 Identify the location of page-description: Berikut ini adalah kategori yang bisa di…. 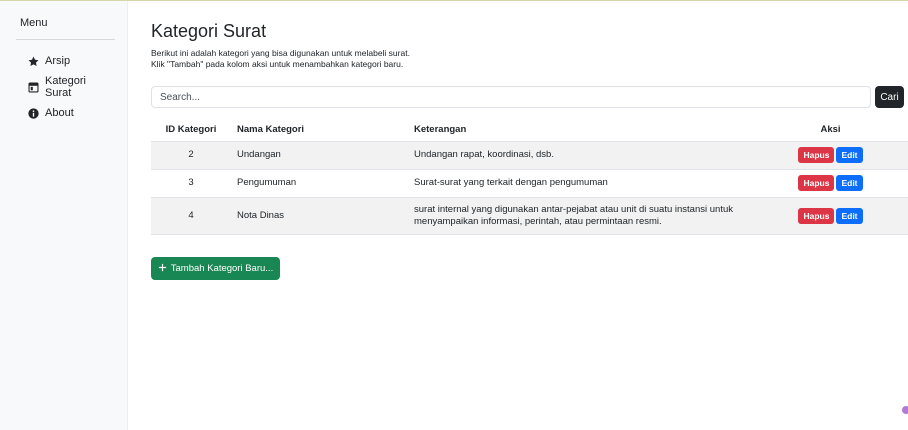
(529, 59).